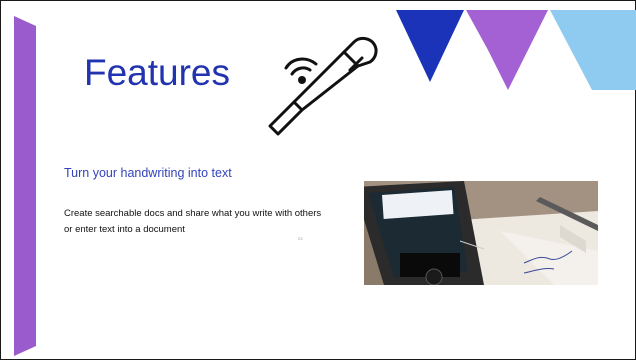 The width and height of the screenshot is (636, 360). I want to click on hexagon-light-blue, so click(593, 50).